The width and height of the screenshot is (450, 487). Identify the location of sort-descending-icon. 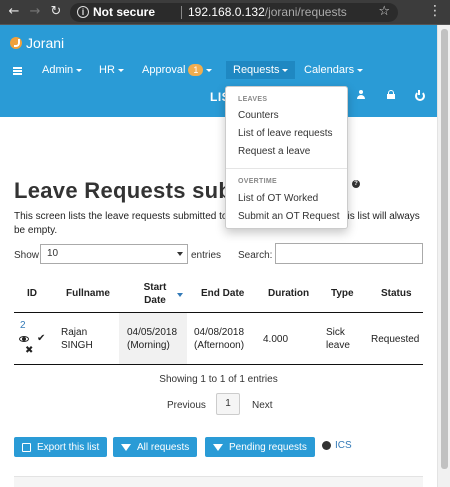
(180, 295).